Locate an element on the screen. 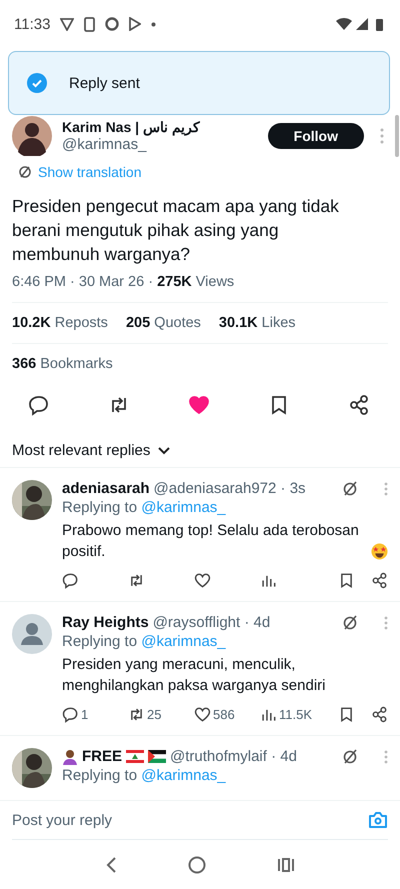  tweet-meta: 6:46 PM · 30 Mar 26 · 275K Views is located at coordinates (124, 282).